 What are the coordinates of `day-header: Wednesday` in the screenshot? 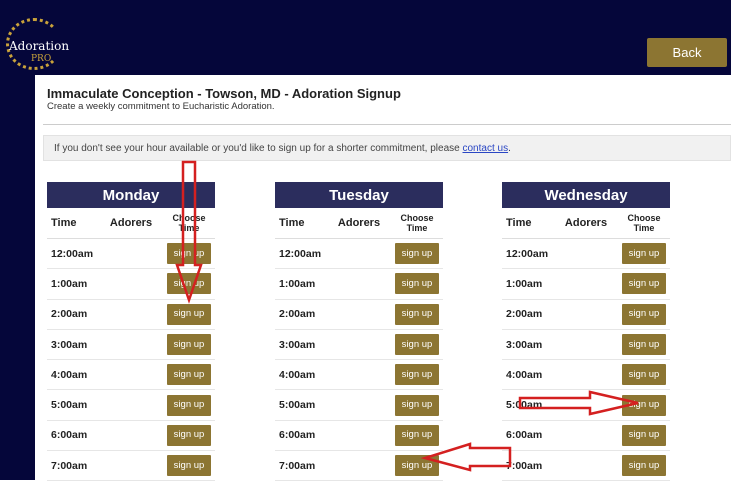 It's located at (586, 195).